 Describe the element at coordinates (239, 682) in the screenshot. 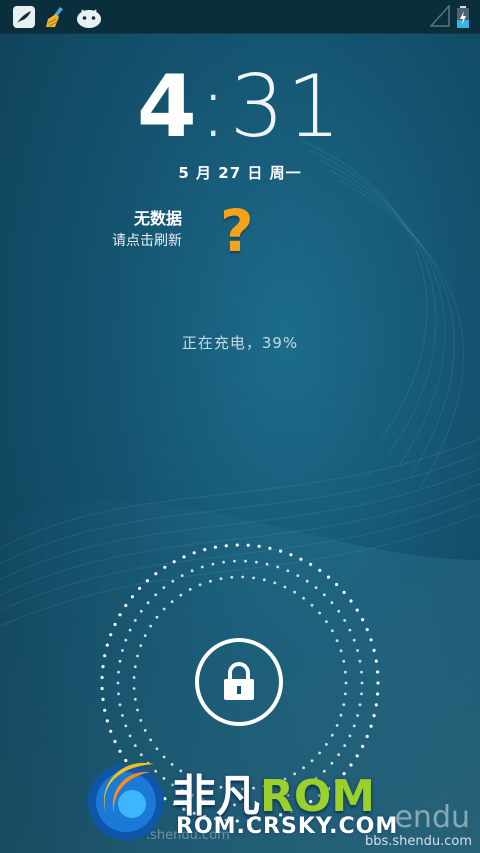

I see `unlock-handle` at that location.